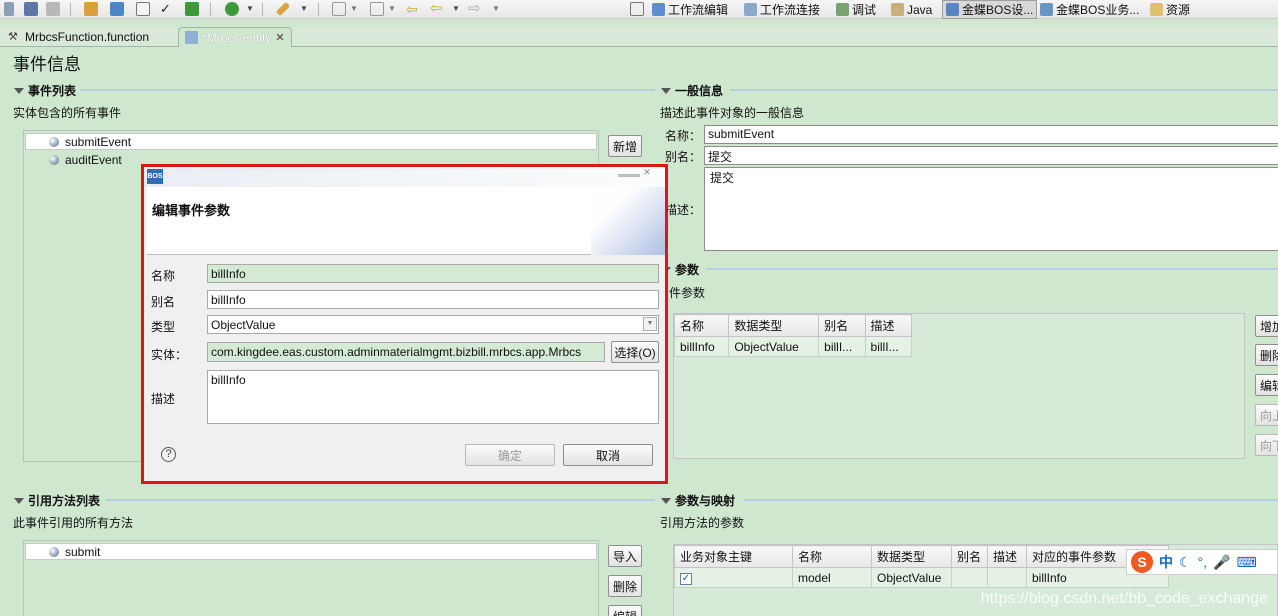 The height and width of the screenshot is (616, 1278). I want to click on back-icon, so click(9, 9).